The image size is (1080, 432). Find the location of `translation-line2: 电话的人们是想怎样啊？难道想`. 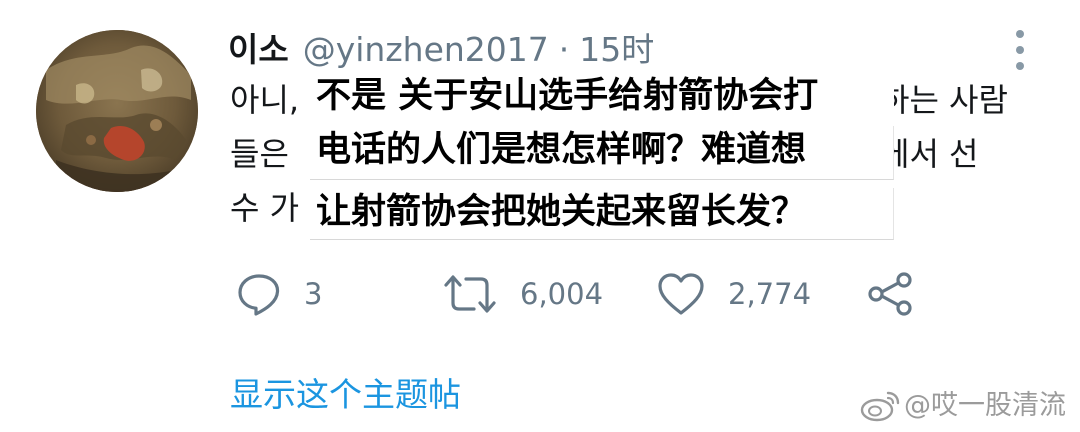

translation-line2: 电话的人们是想怎样啊？难道想 is located at coordinates (602, 153).